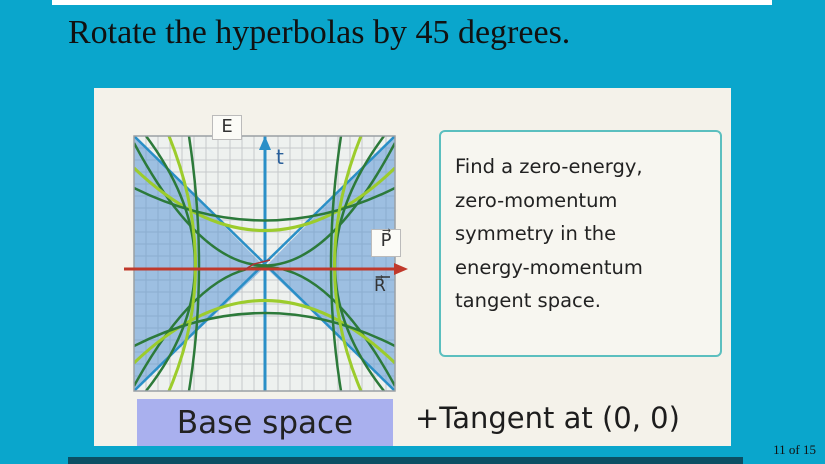  What do you see at coordinates (549, 166) in the screenshot?
I see `note-line: Find a zero-energy,` at bounding box center [549, 166].